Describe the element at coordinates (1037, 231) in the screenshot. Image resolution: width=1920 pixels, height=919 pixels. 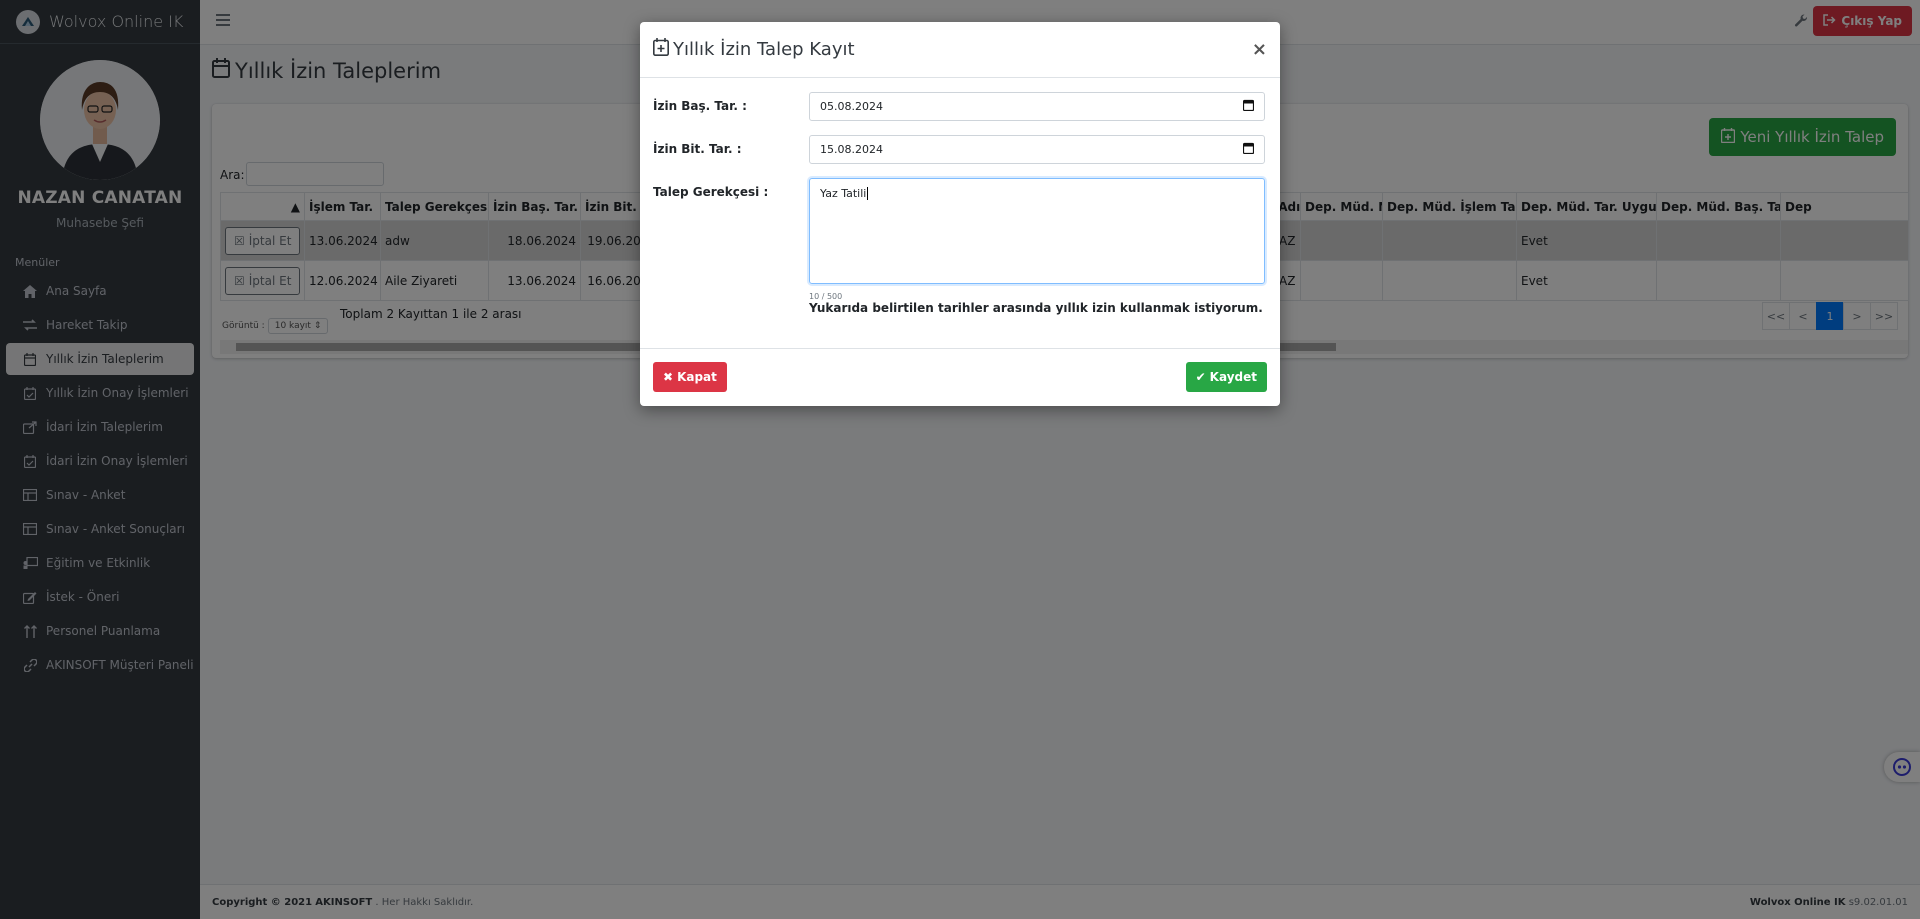
I see `reason-textarea: Yaz Tatili` at that location.